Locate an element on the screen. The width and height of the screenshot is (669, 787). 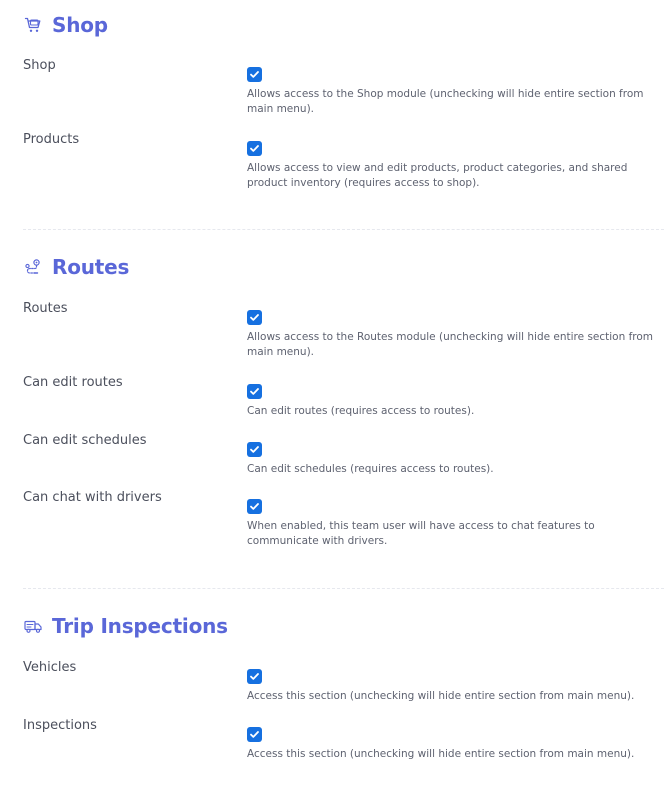
truck-icon is located at coordinates (33, 626).